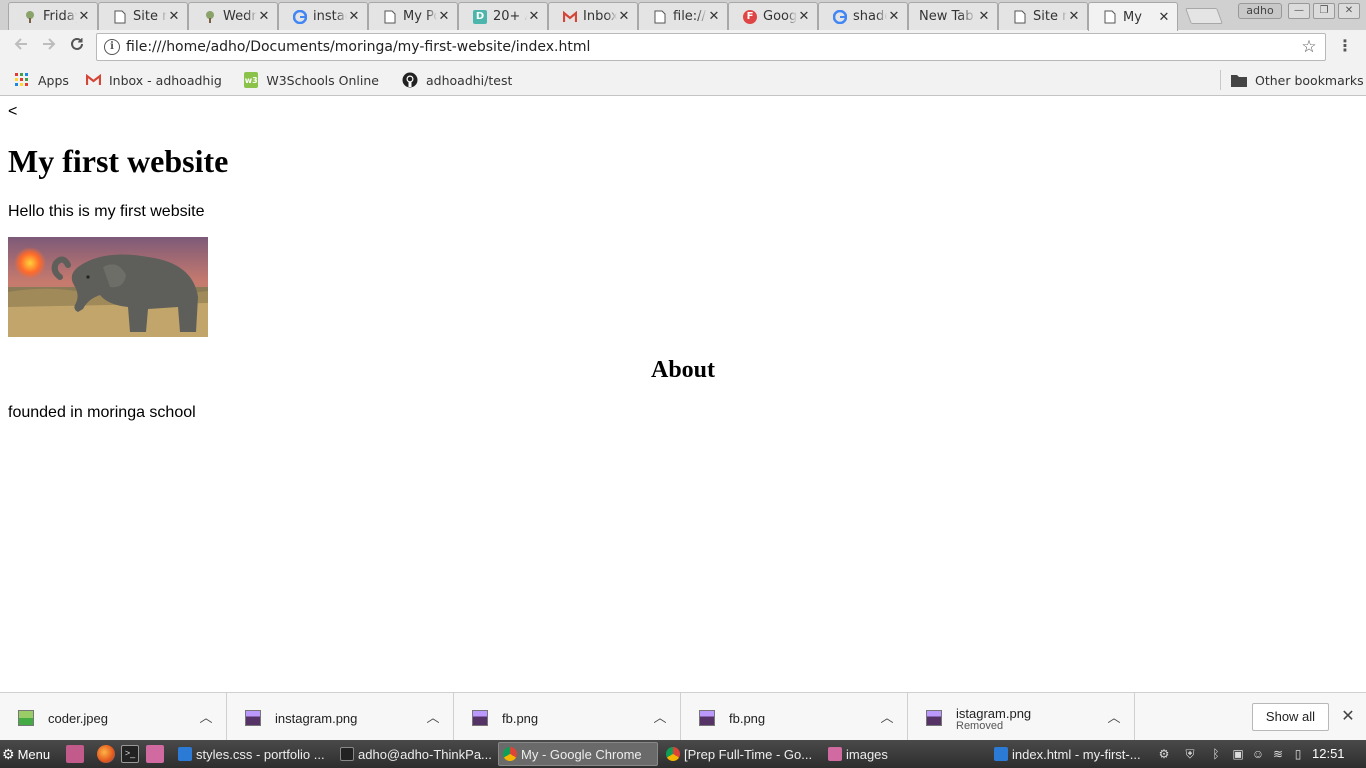 This screenshot has width=1366, height=768. I want to click on task-label: My - Google Chrome, so click(581, 754).